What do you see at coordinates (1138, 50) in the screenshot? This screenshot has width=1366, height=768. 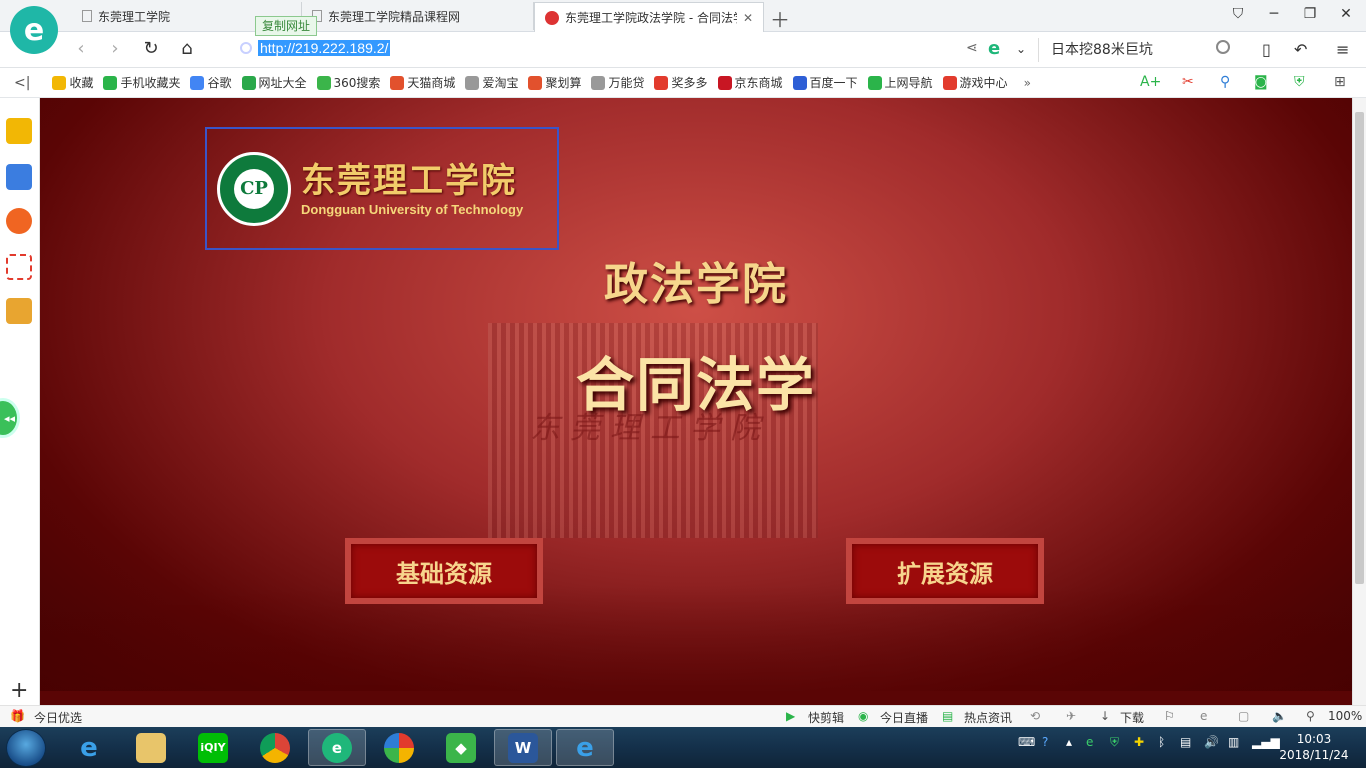 I see `search-input: 日本挖88米巨坑` at bounding box center [1138, 50].